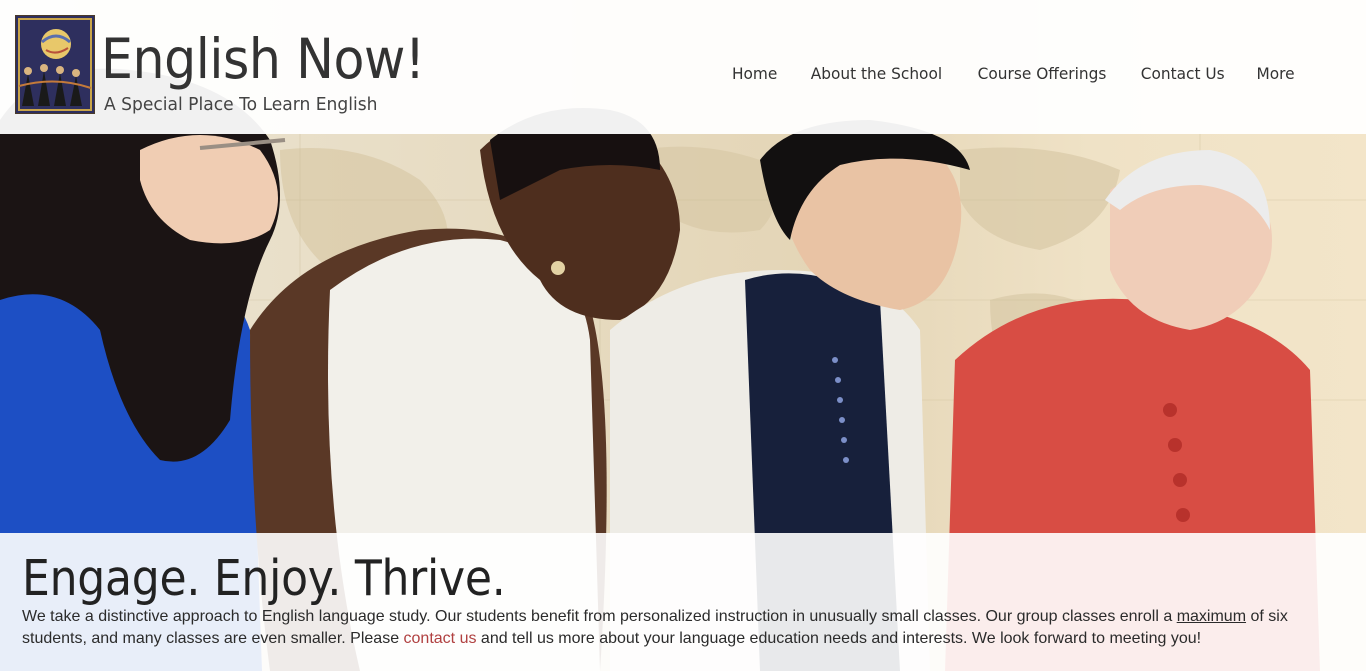 The height and width of the screenshot is (671, 1366). I want to click on contact-us-link: contact us, so click(440, 638).